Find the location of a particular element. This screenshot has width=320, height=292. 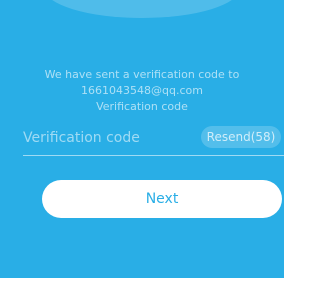

header-arc-decoration is located at coordinates (142, 9).